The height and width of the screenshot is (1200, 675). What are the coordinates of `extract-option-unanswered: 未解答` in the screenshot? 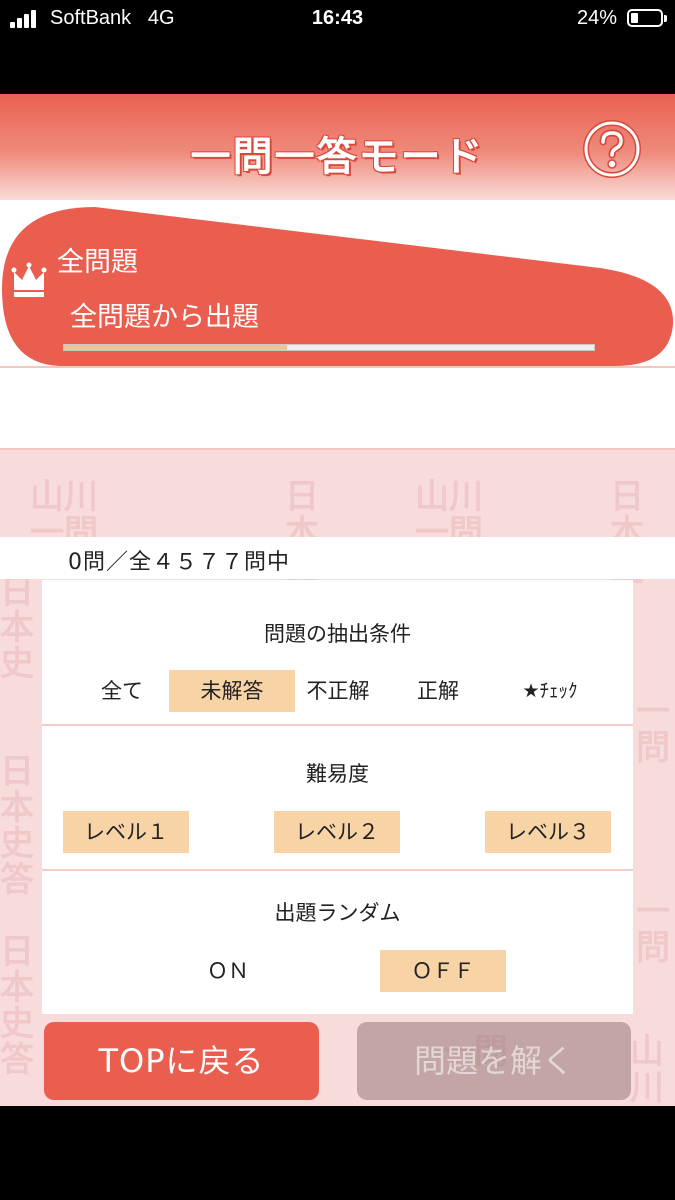 It's located at (232, 691).